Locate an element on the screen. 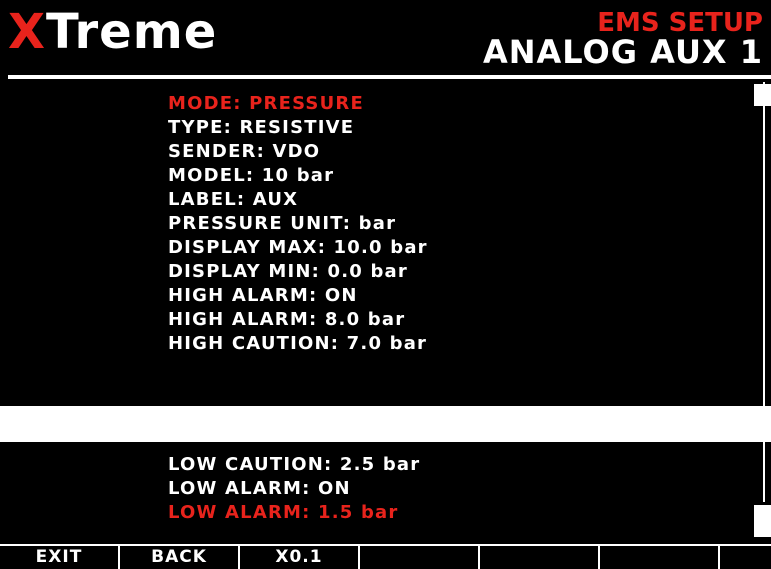 The height and width of the screenshot is (569, 771). menu-item-mode-pressure: MODE: PRESSURE is located at coordinates (298, 104).